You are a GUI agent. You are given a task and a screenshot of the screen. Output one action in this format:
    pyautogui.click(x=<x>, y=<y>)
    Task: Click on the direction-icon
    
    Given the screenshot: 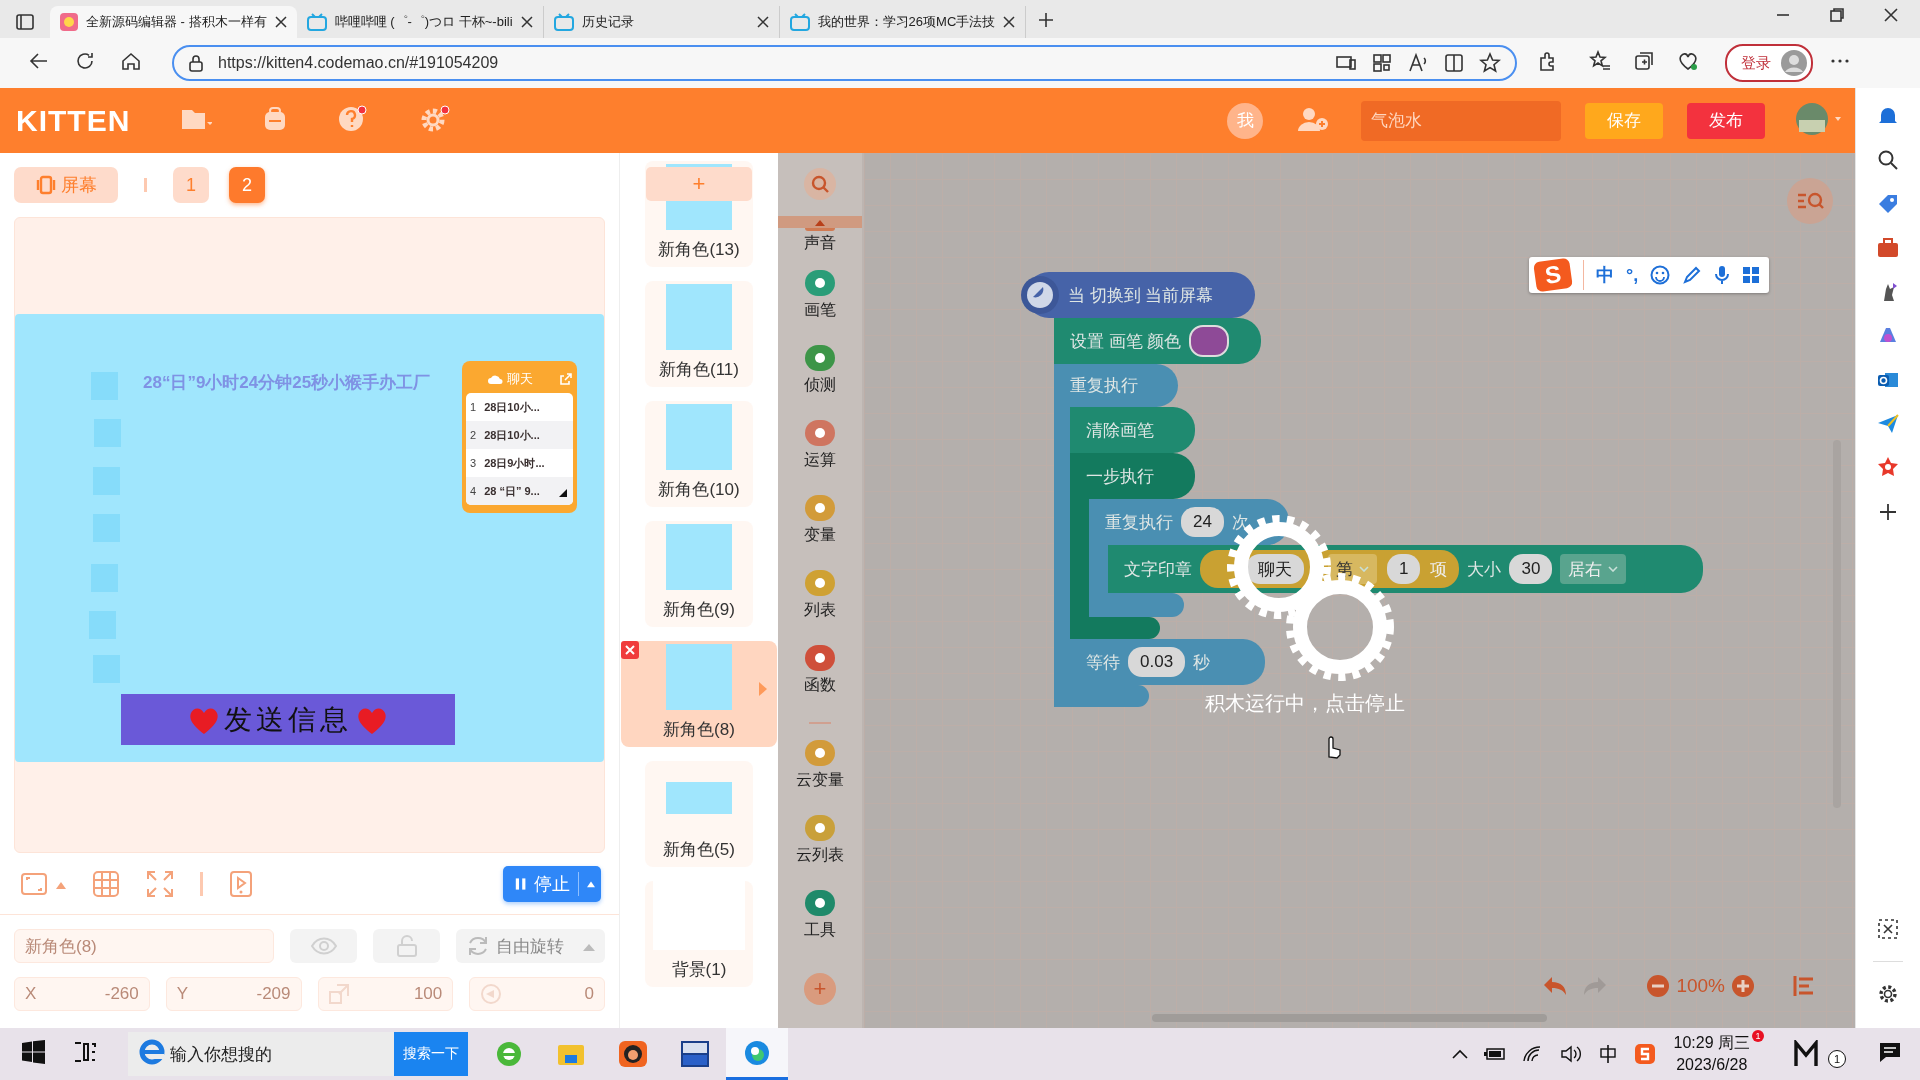 What is the action you would take?
    pyautogui.click(x=491, y=994)
    